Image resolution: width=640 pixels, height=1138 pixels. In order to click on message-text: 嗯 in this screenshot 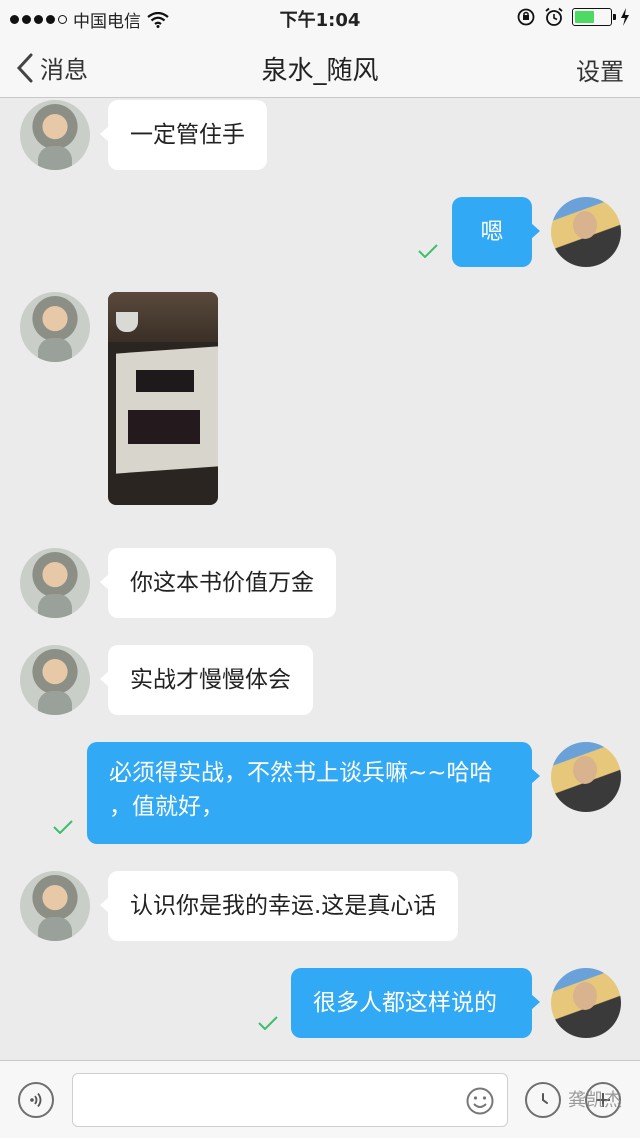, I will do `click(492, 232)`.